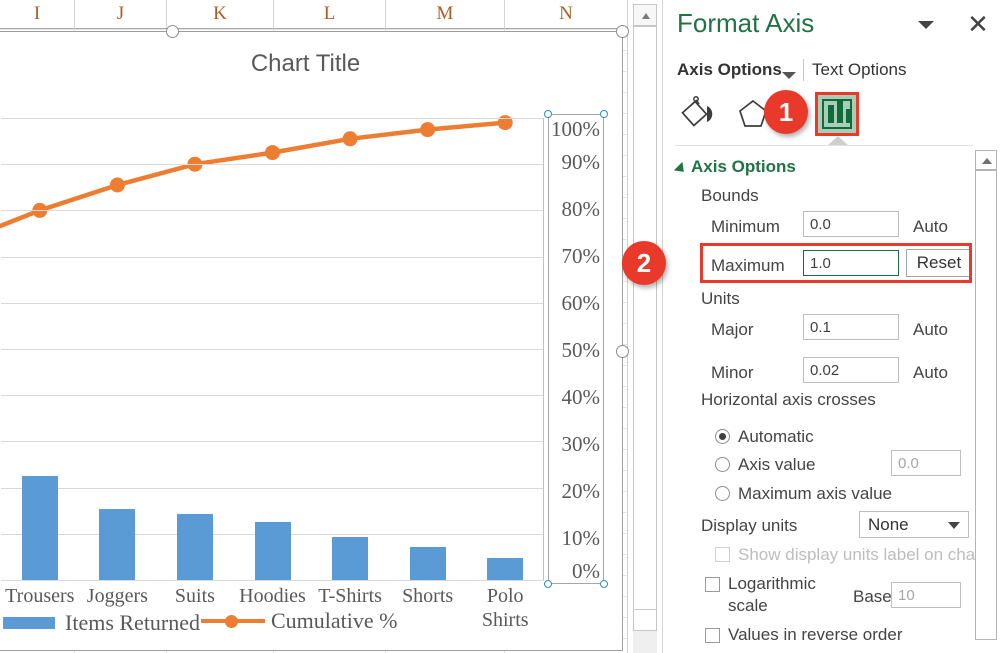 This screenshot has height=653, width=1003. What do you see at coordinates (645, 15) in the screenshot?
I see `scroll-up-arrow-icon` at bounding box center [645, 15].